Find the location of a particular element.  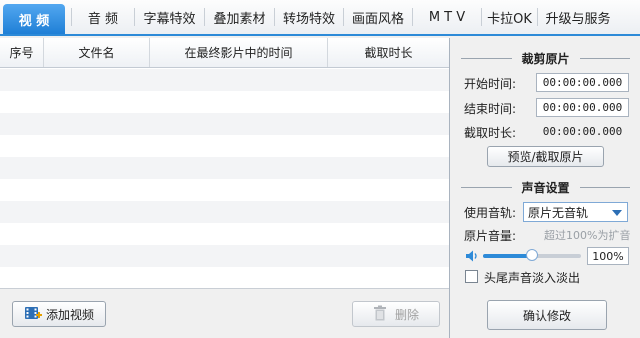

tab-audio: 音 频 is located at coordinates (103, 17).